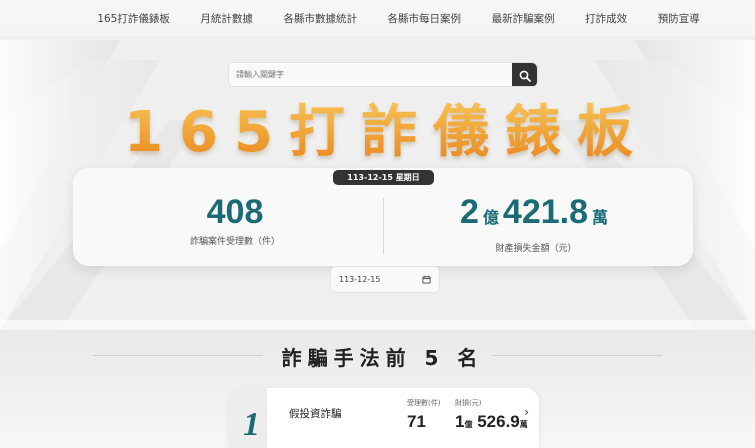  I want to click on loss-amount: 2 億 421.8 萬, so click(536, 215).